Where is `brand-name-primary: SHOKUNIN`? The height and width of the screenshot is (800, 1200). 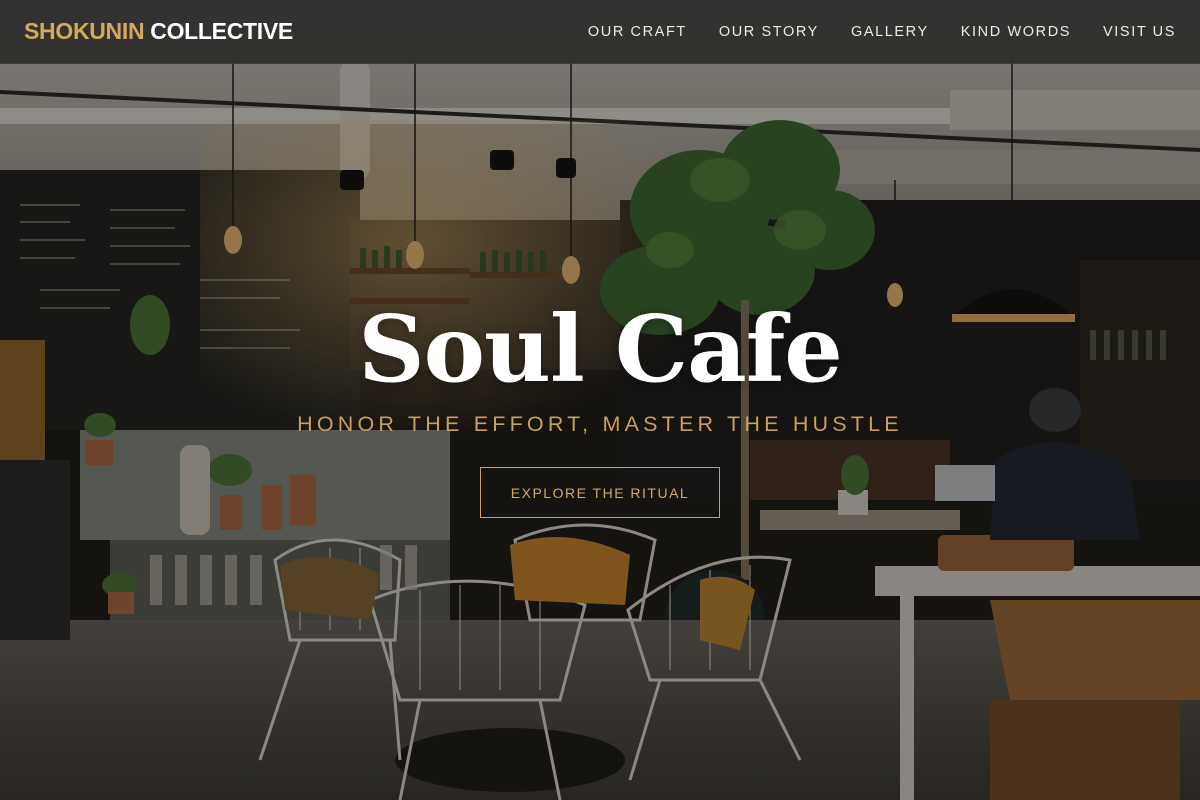 brand-name-primary: SHOKUNIN is located at coordinates (84, 31).